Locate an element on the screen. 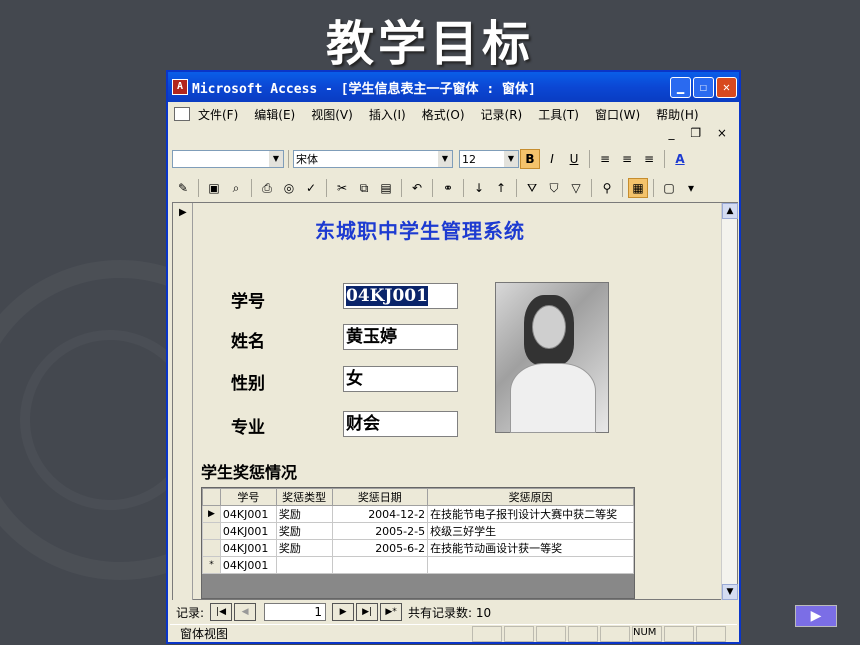  table-row: 04KJ001 奖励 2005-6-2 在技能节动画设计获一等奖 is located at coordinates (418, 548).